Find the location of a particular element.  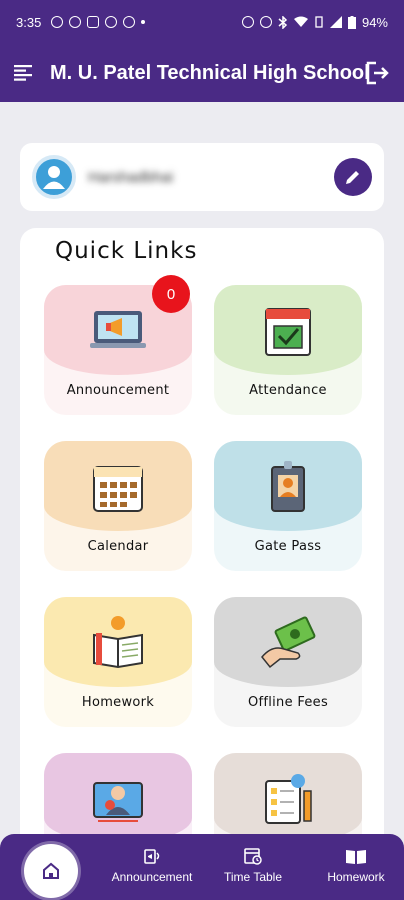

status-notification-icons is located at coordinates (98, 22).